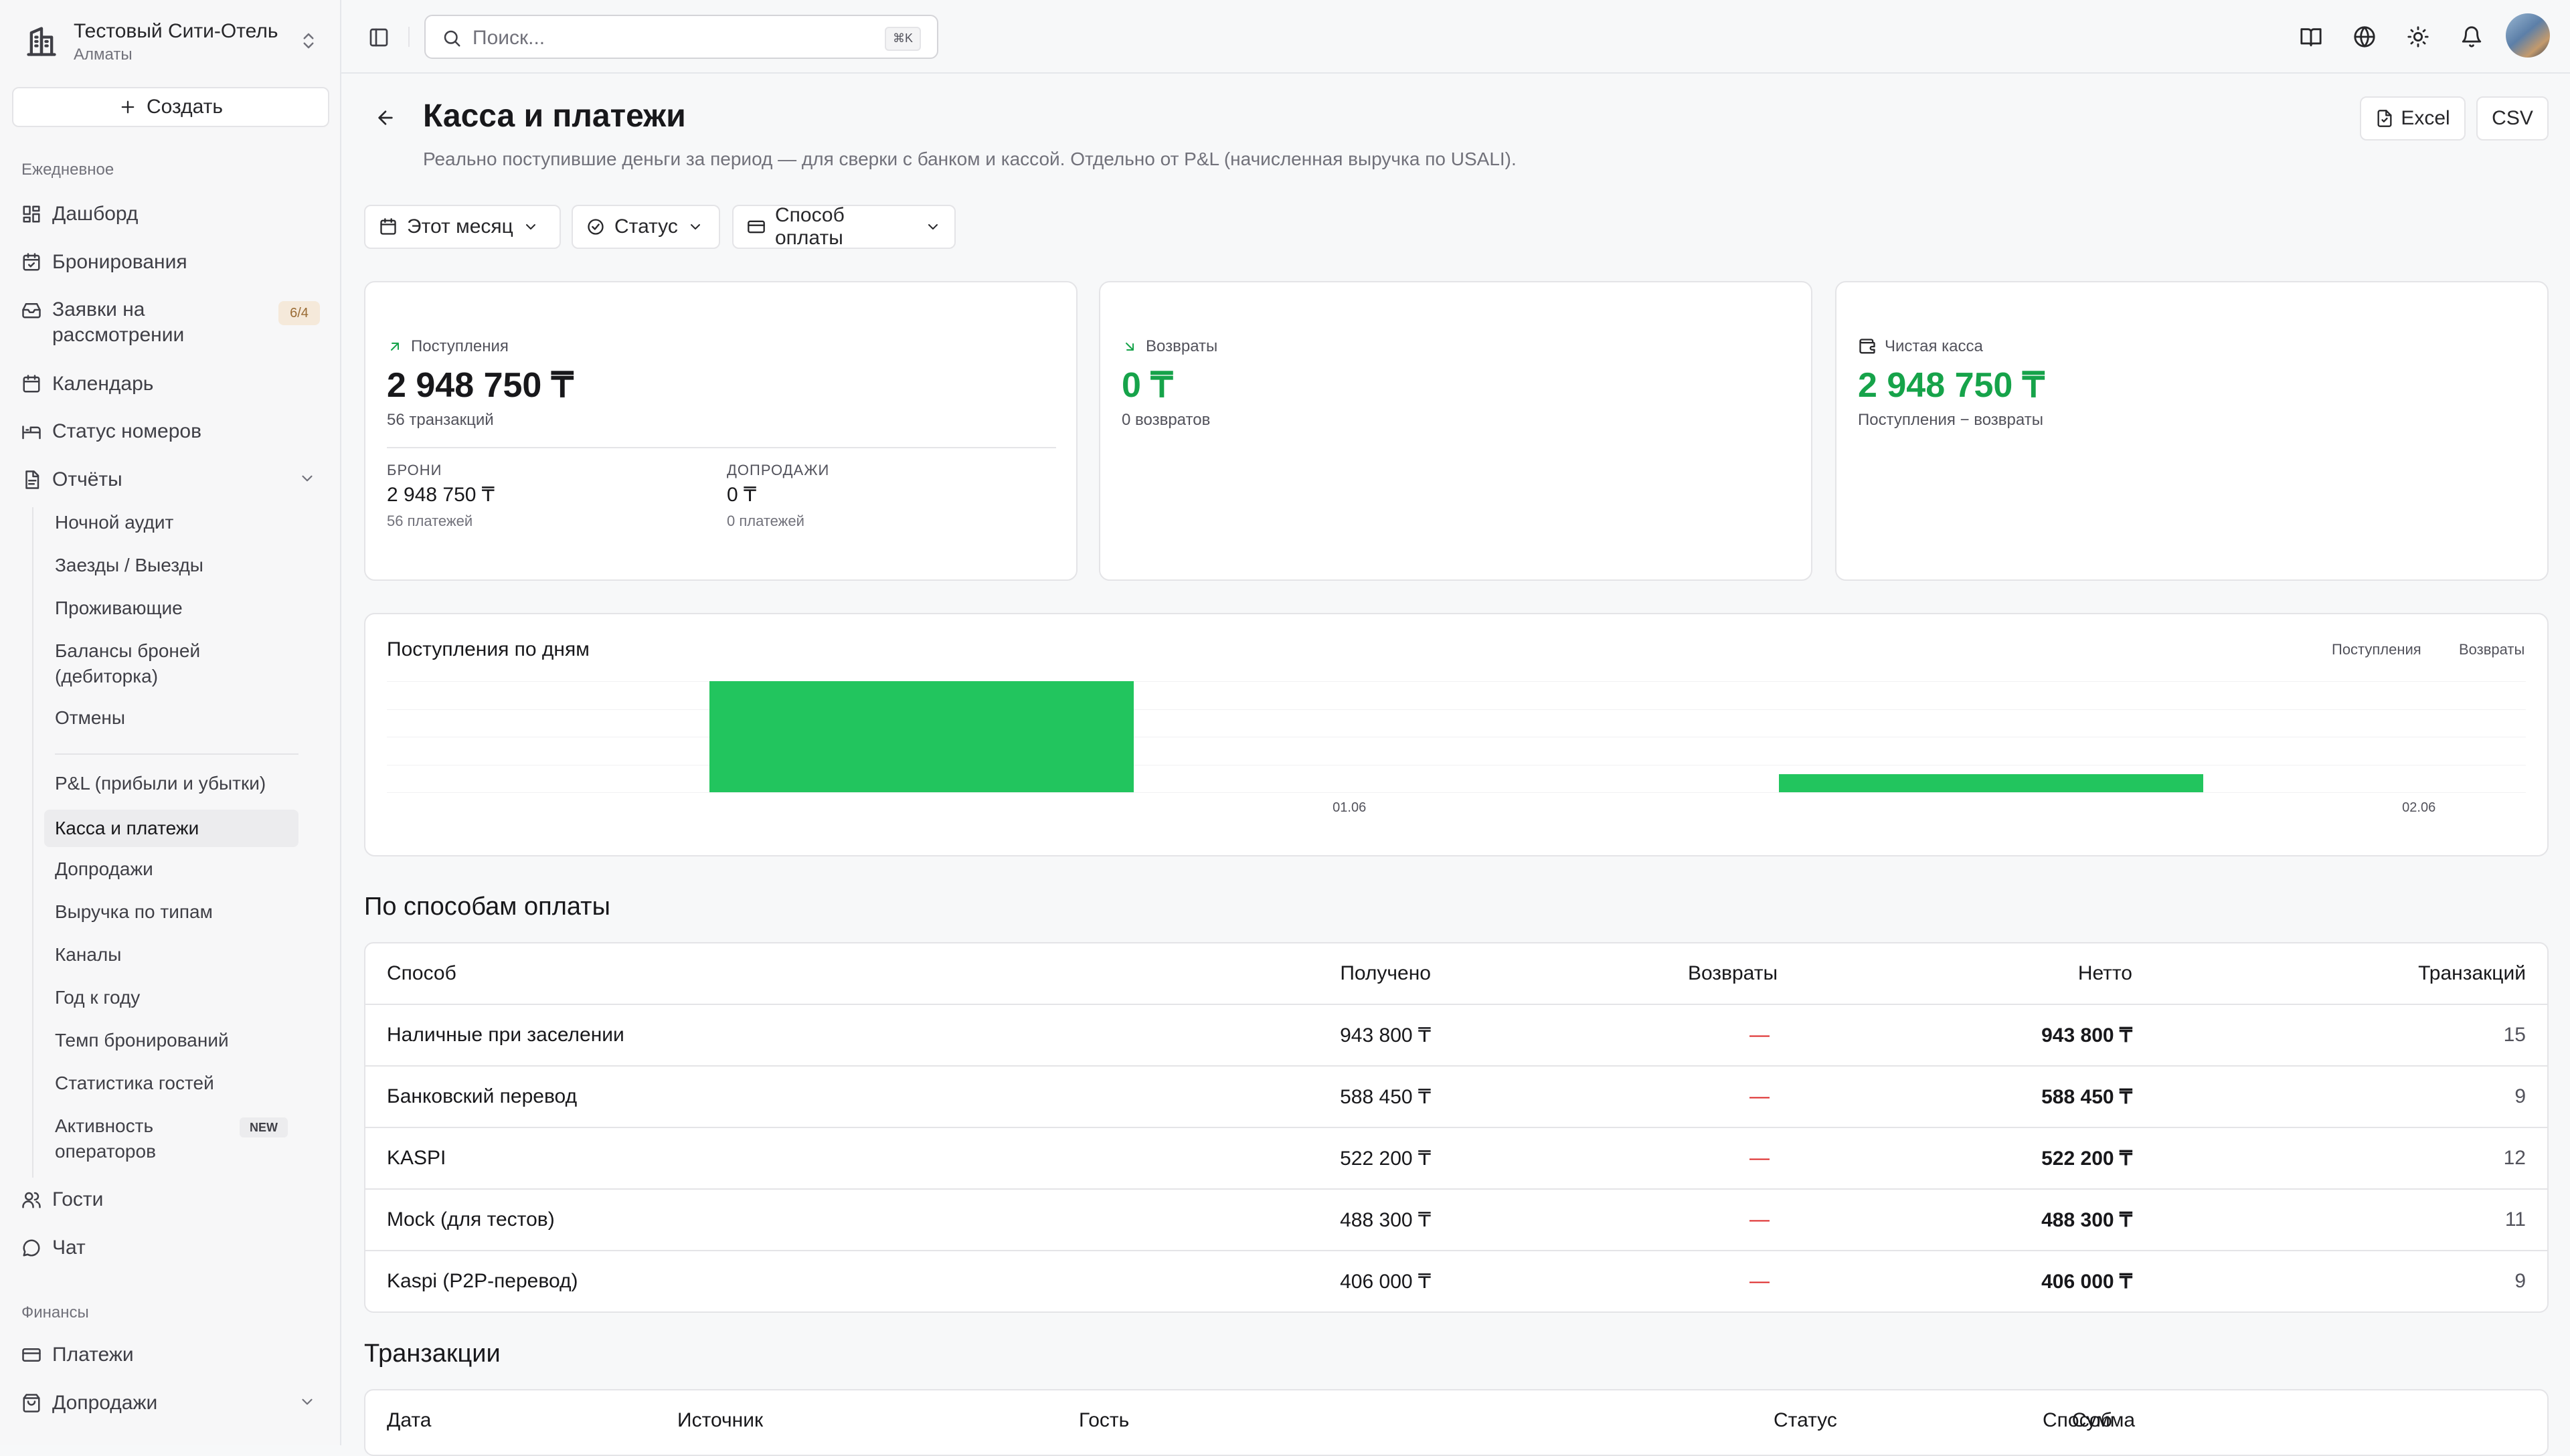 The width and height of the screenshot is (2570, 1456). Describe the element at coordinates (1104, 1420) in the screenshot. I see `col-guest: Гость` at that location.